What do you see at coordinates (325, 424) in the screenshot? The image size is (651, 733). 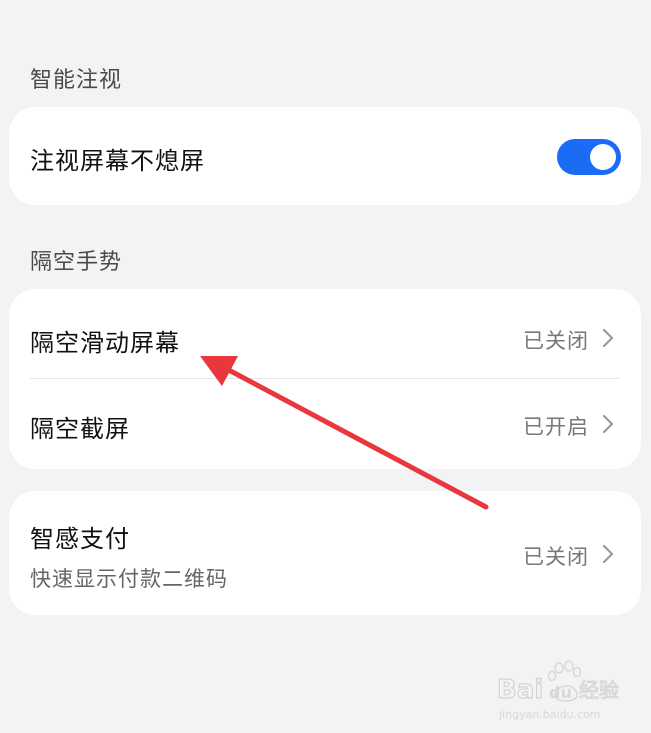 I see `row-air-screenshot: 隔空截屏 已开启` at bounding box center [325, 424].